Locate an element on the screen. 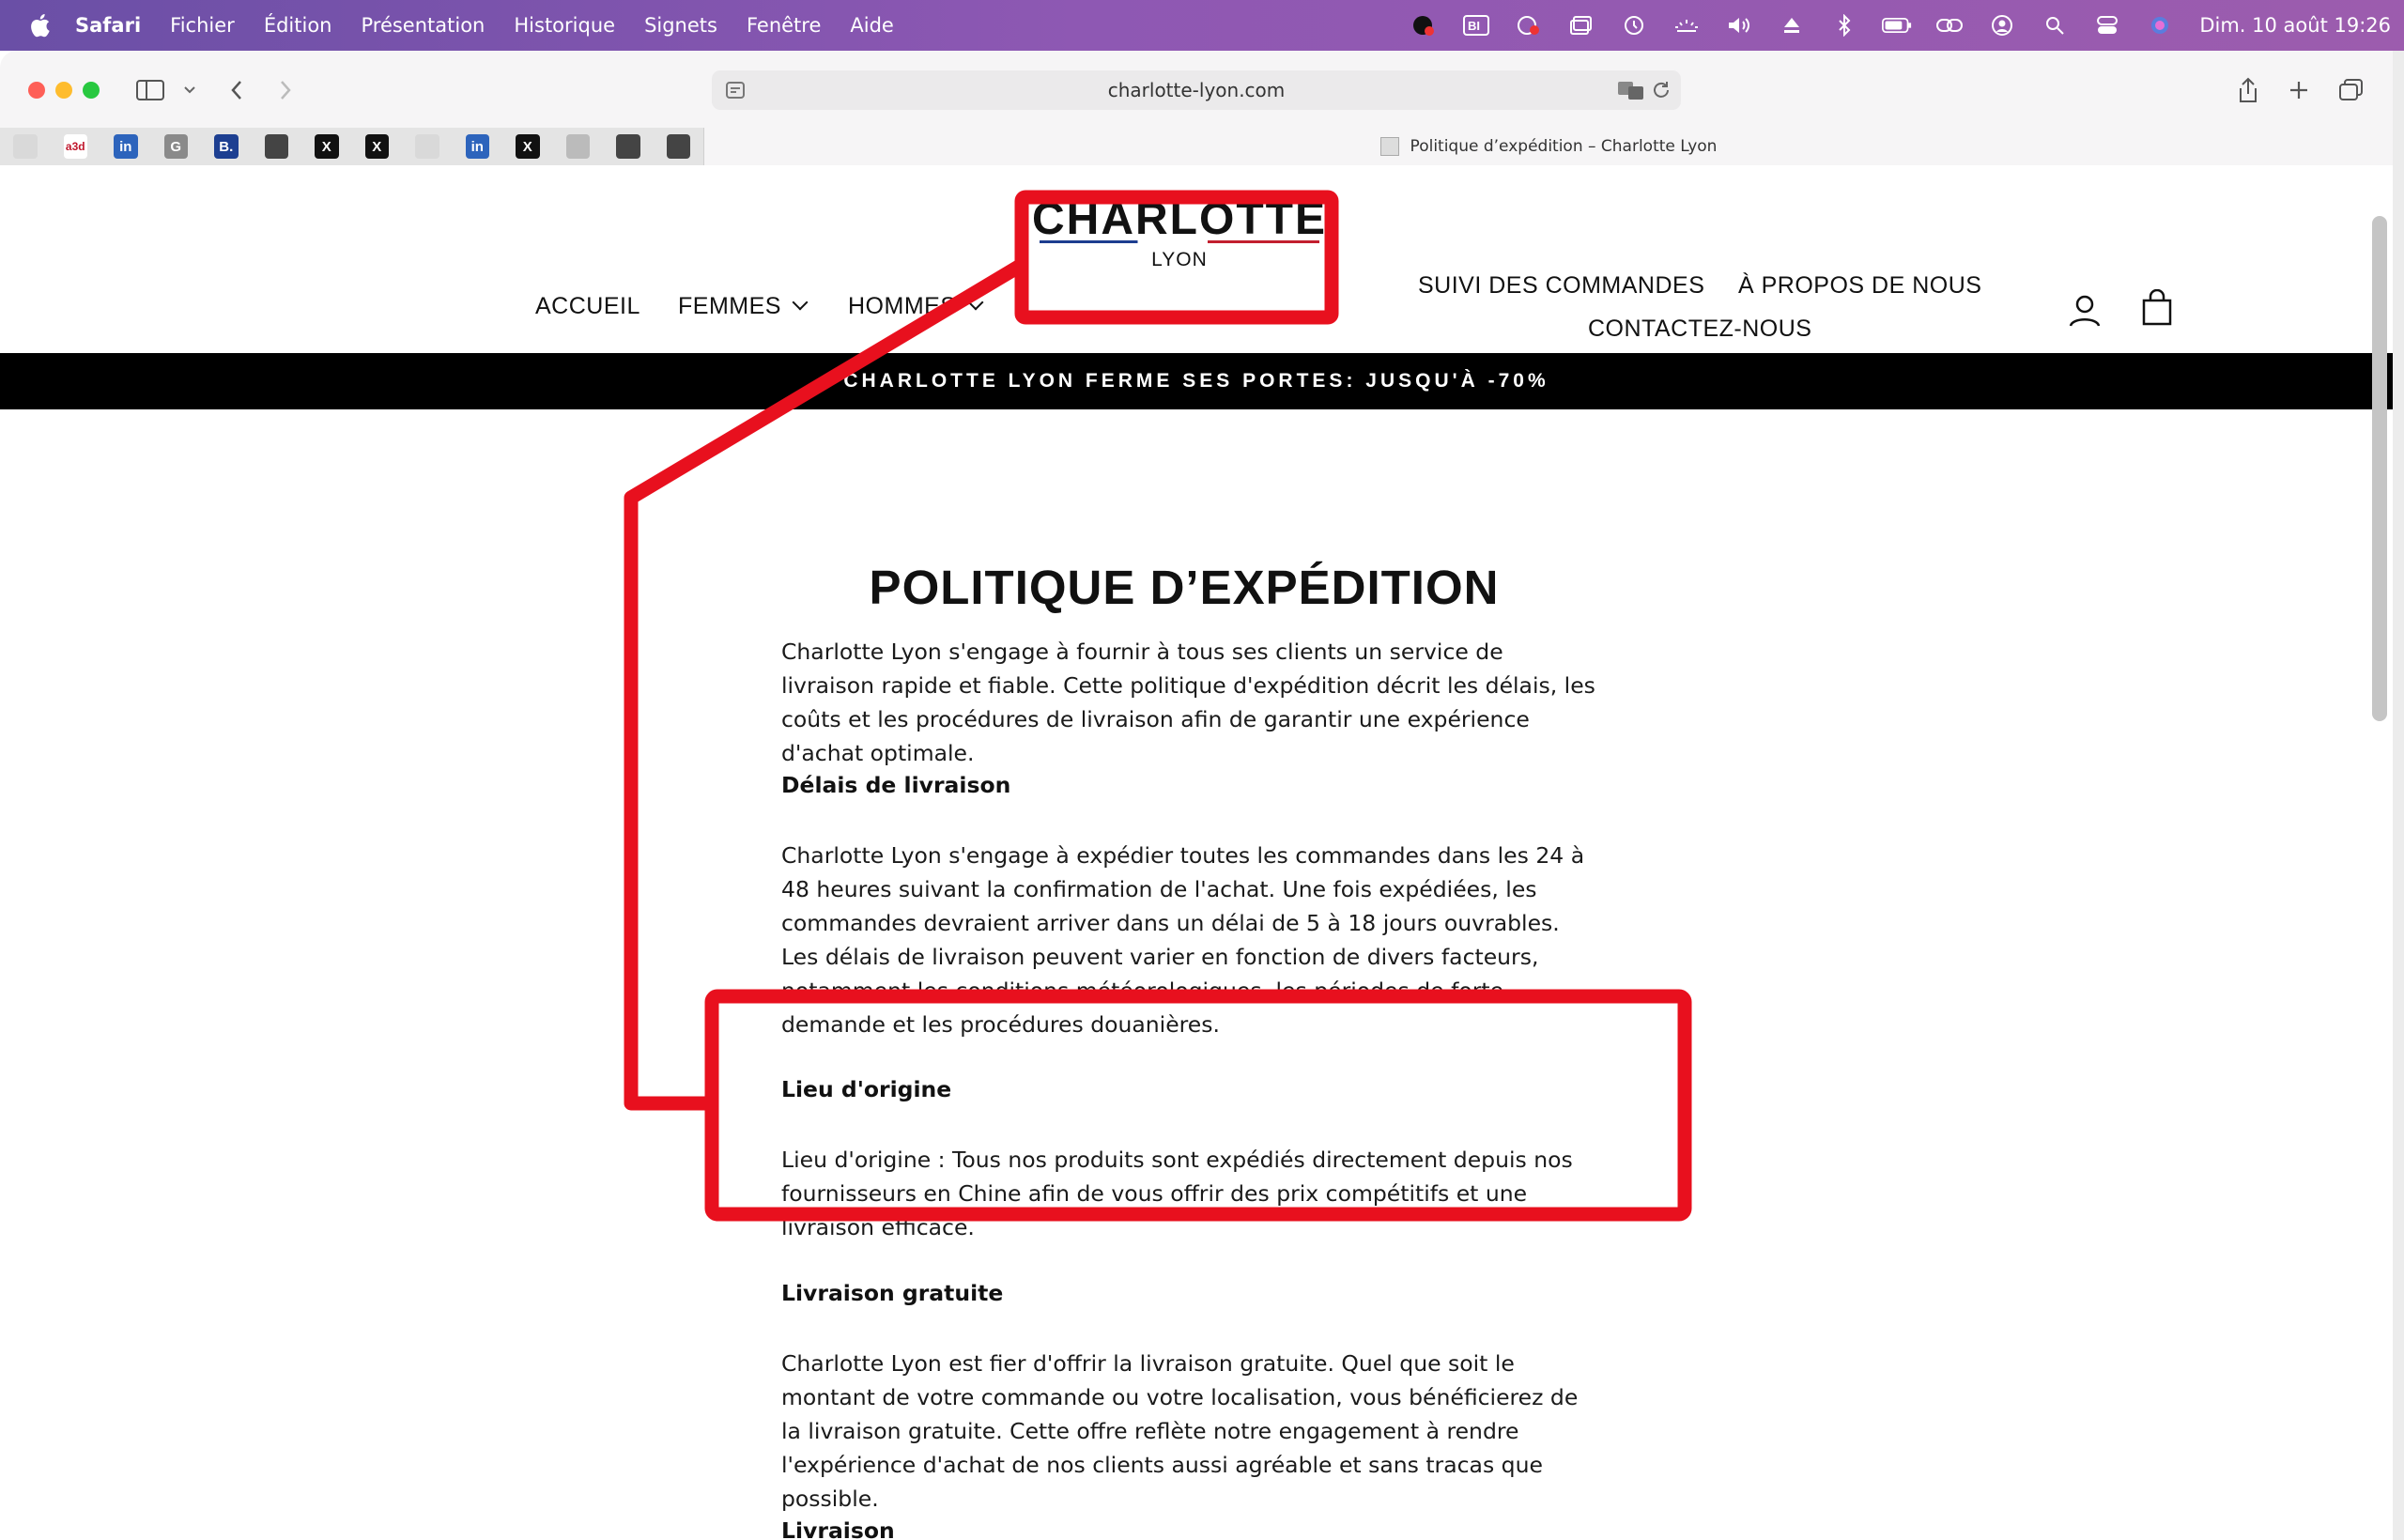 This screenshot has width=2404, height=1540. pinned-tab-b: B. is located at coordinates (226, 146).